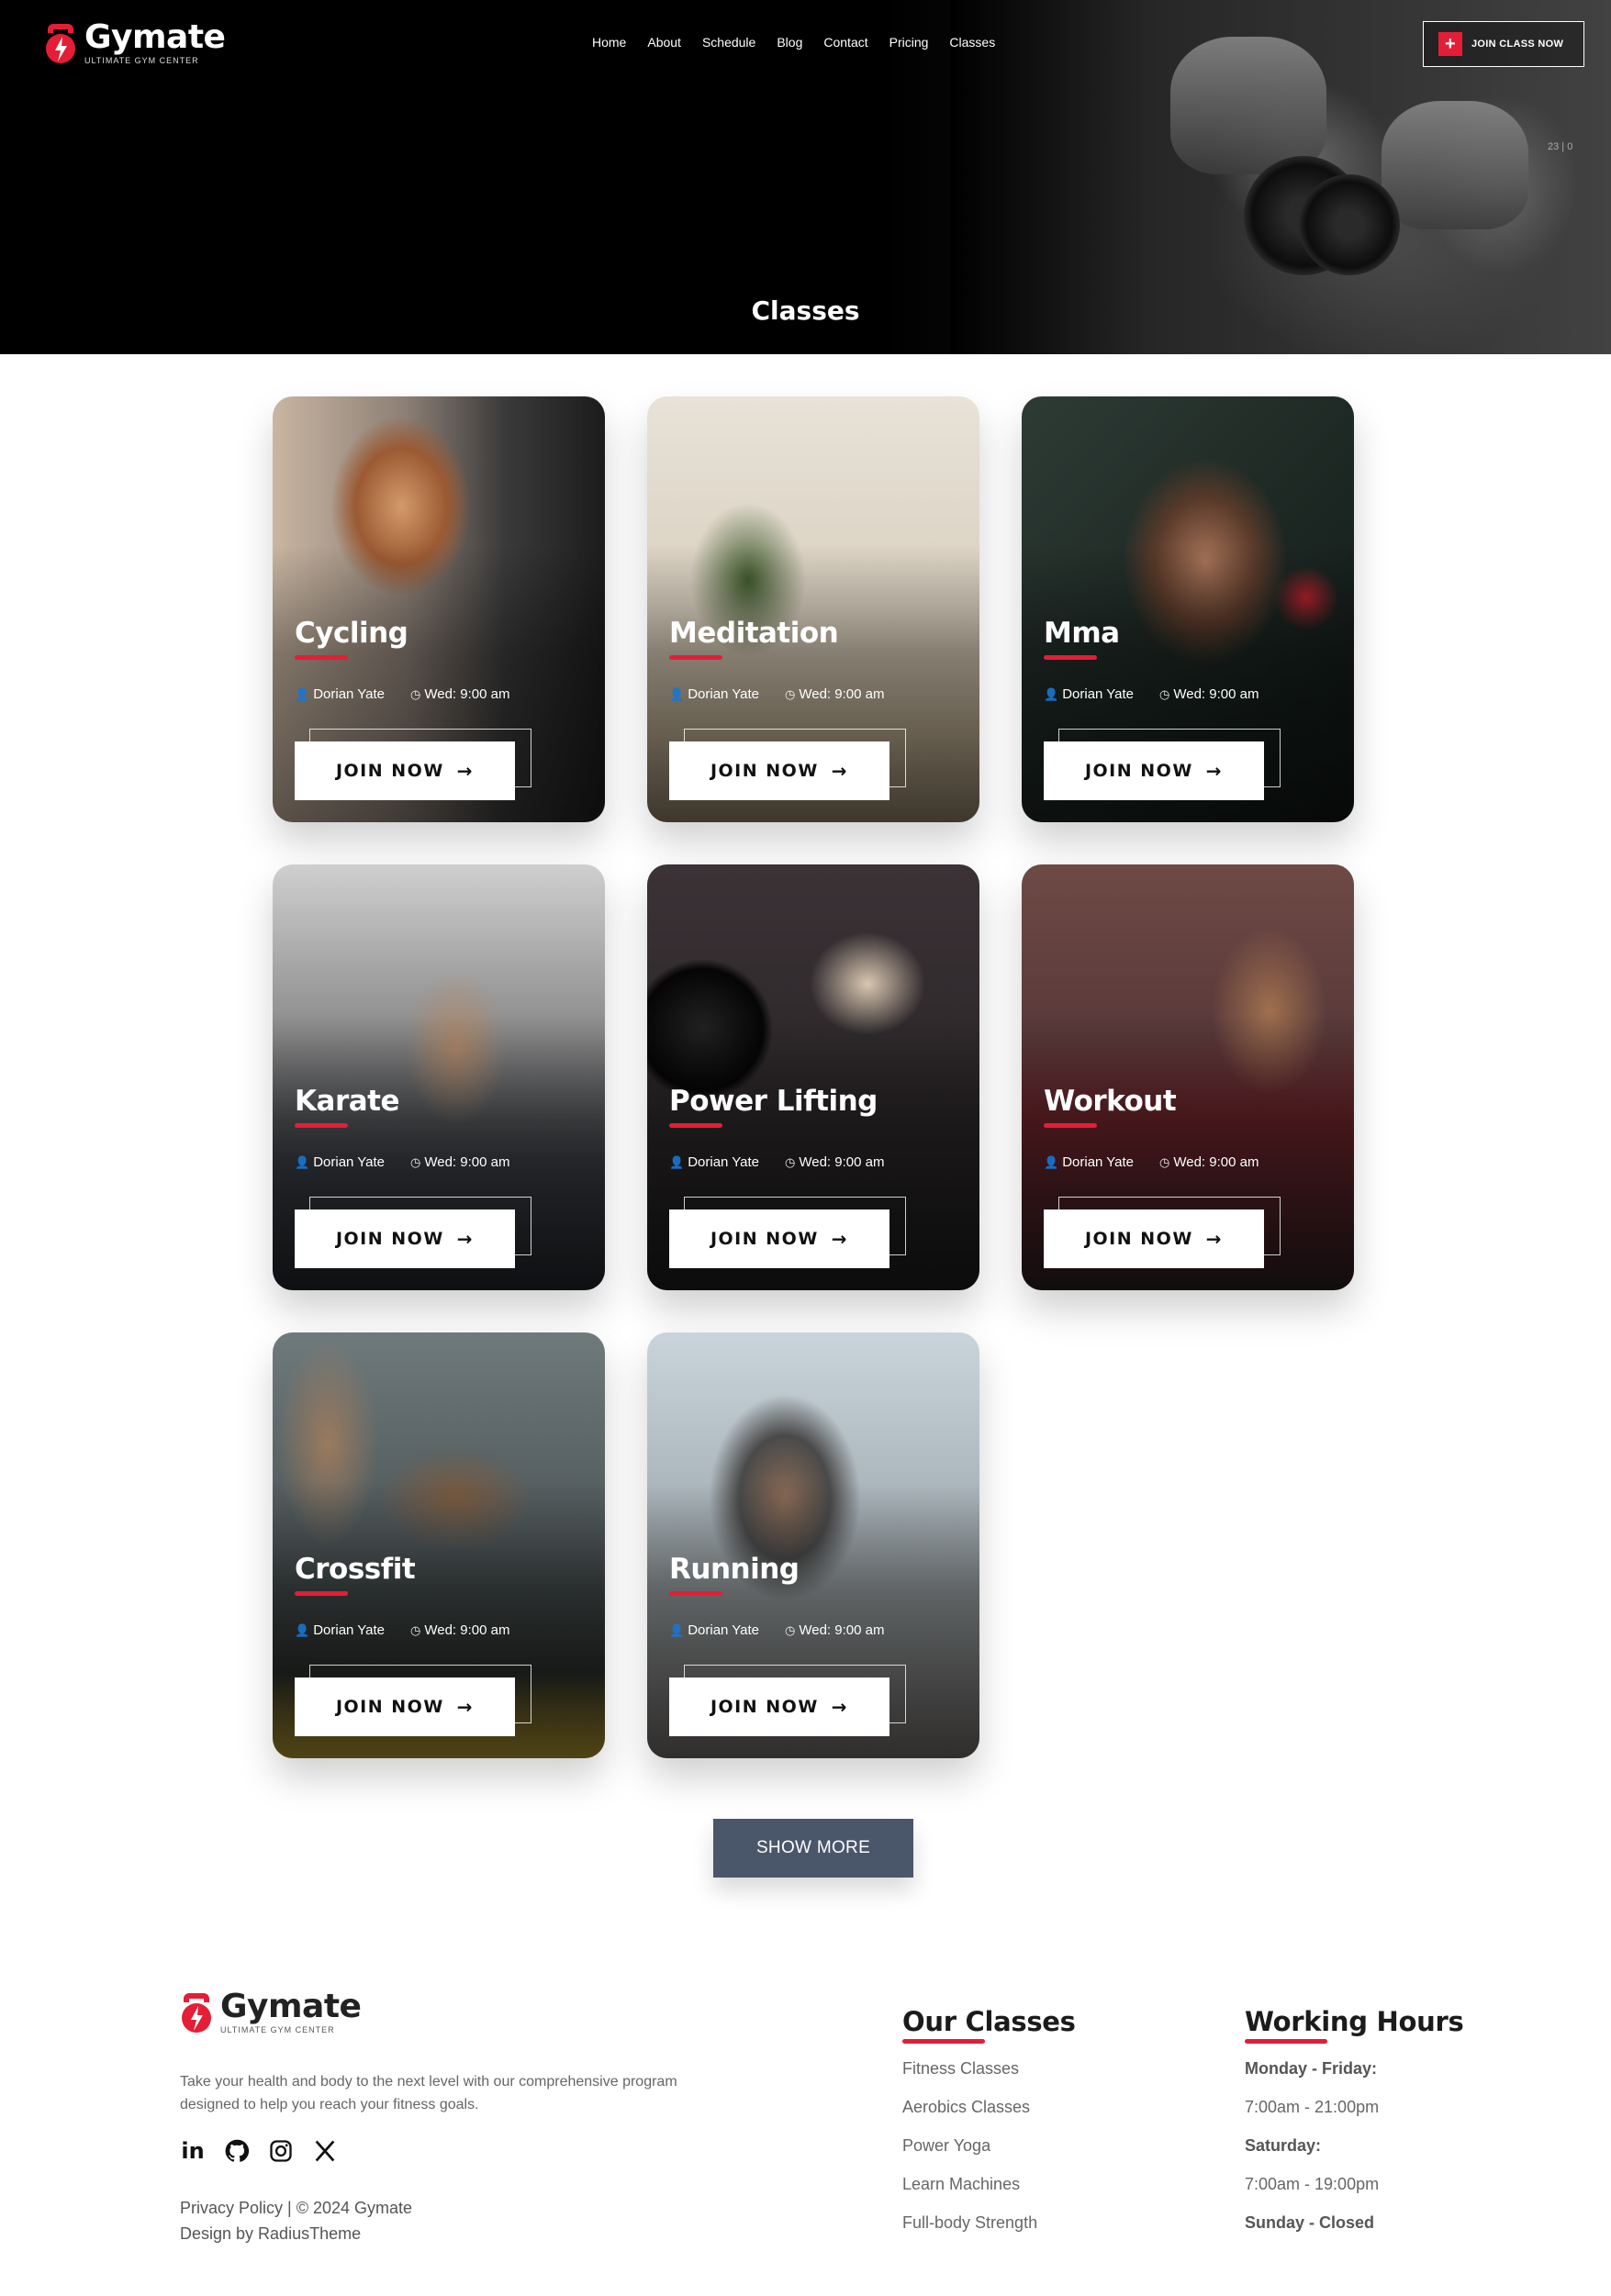 The width and height of the screenshot is (1611, 2296). Describe the element at coordinates (909, 42) in the screenshot. I see `nav-pricing: Pricing` at that location.